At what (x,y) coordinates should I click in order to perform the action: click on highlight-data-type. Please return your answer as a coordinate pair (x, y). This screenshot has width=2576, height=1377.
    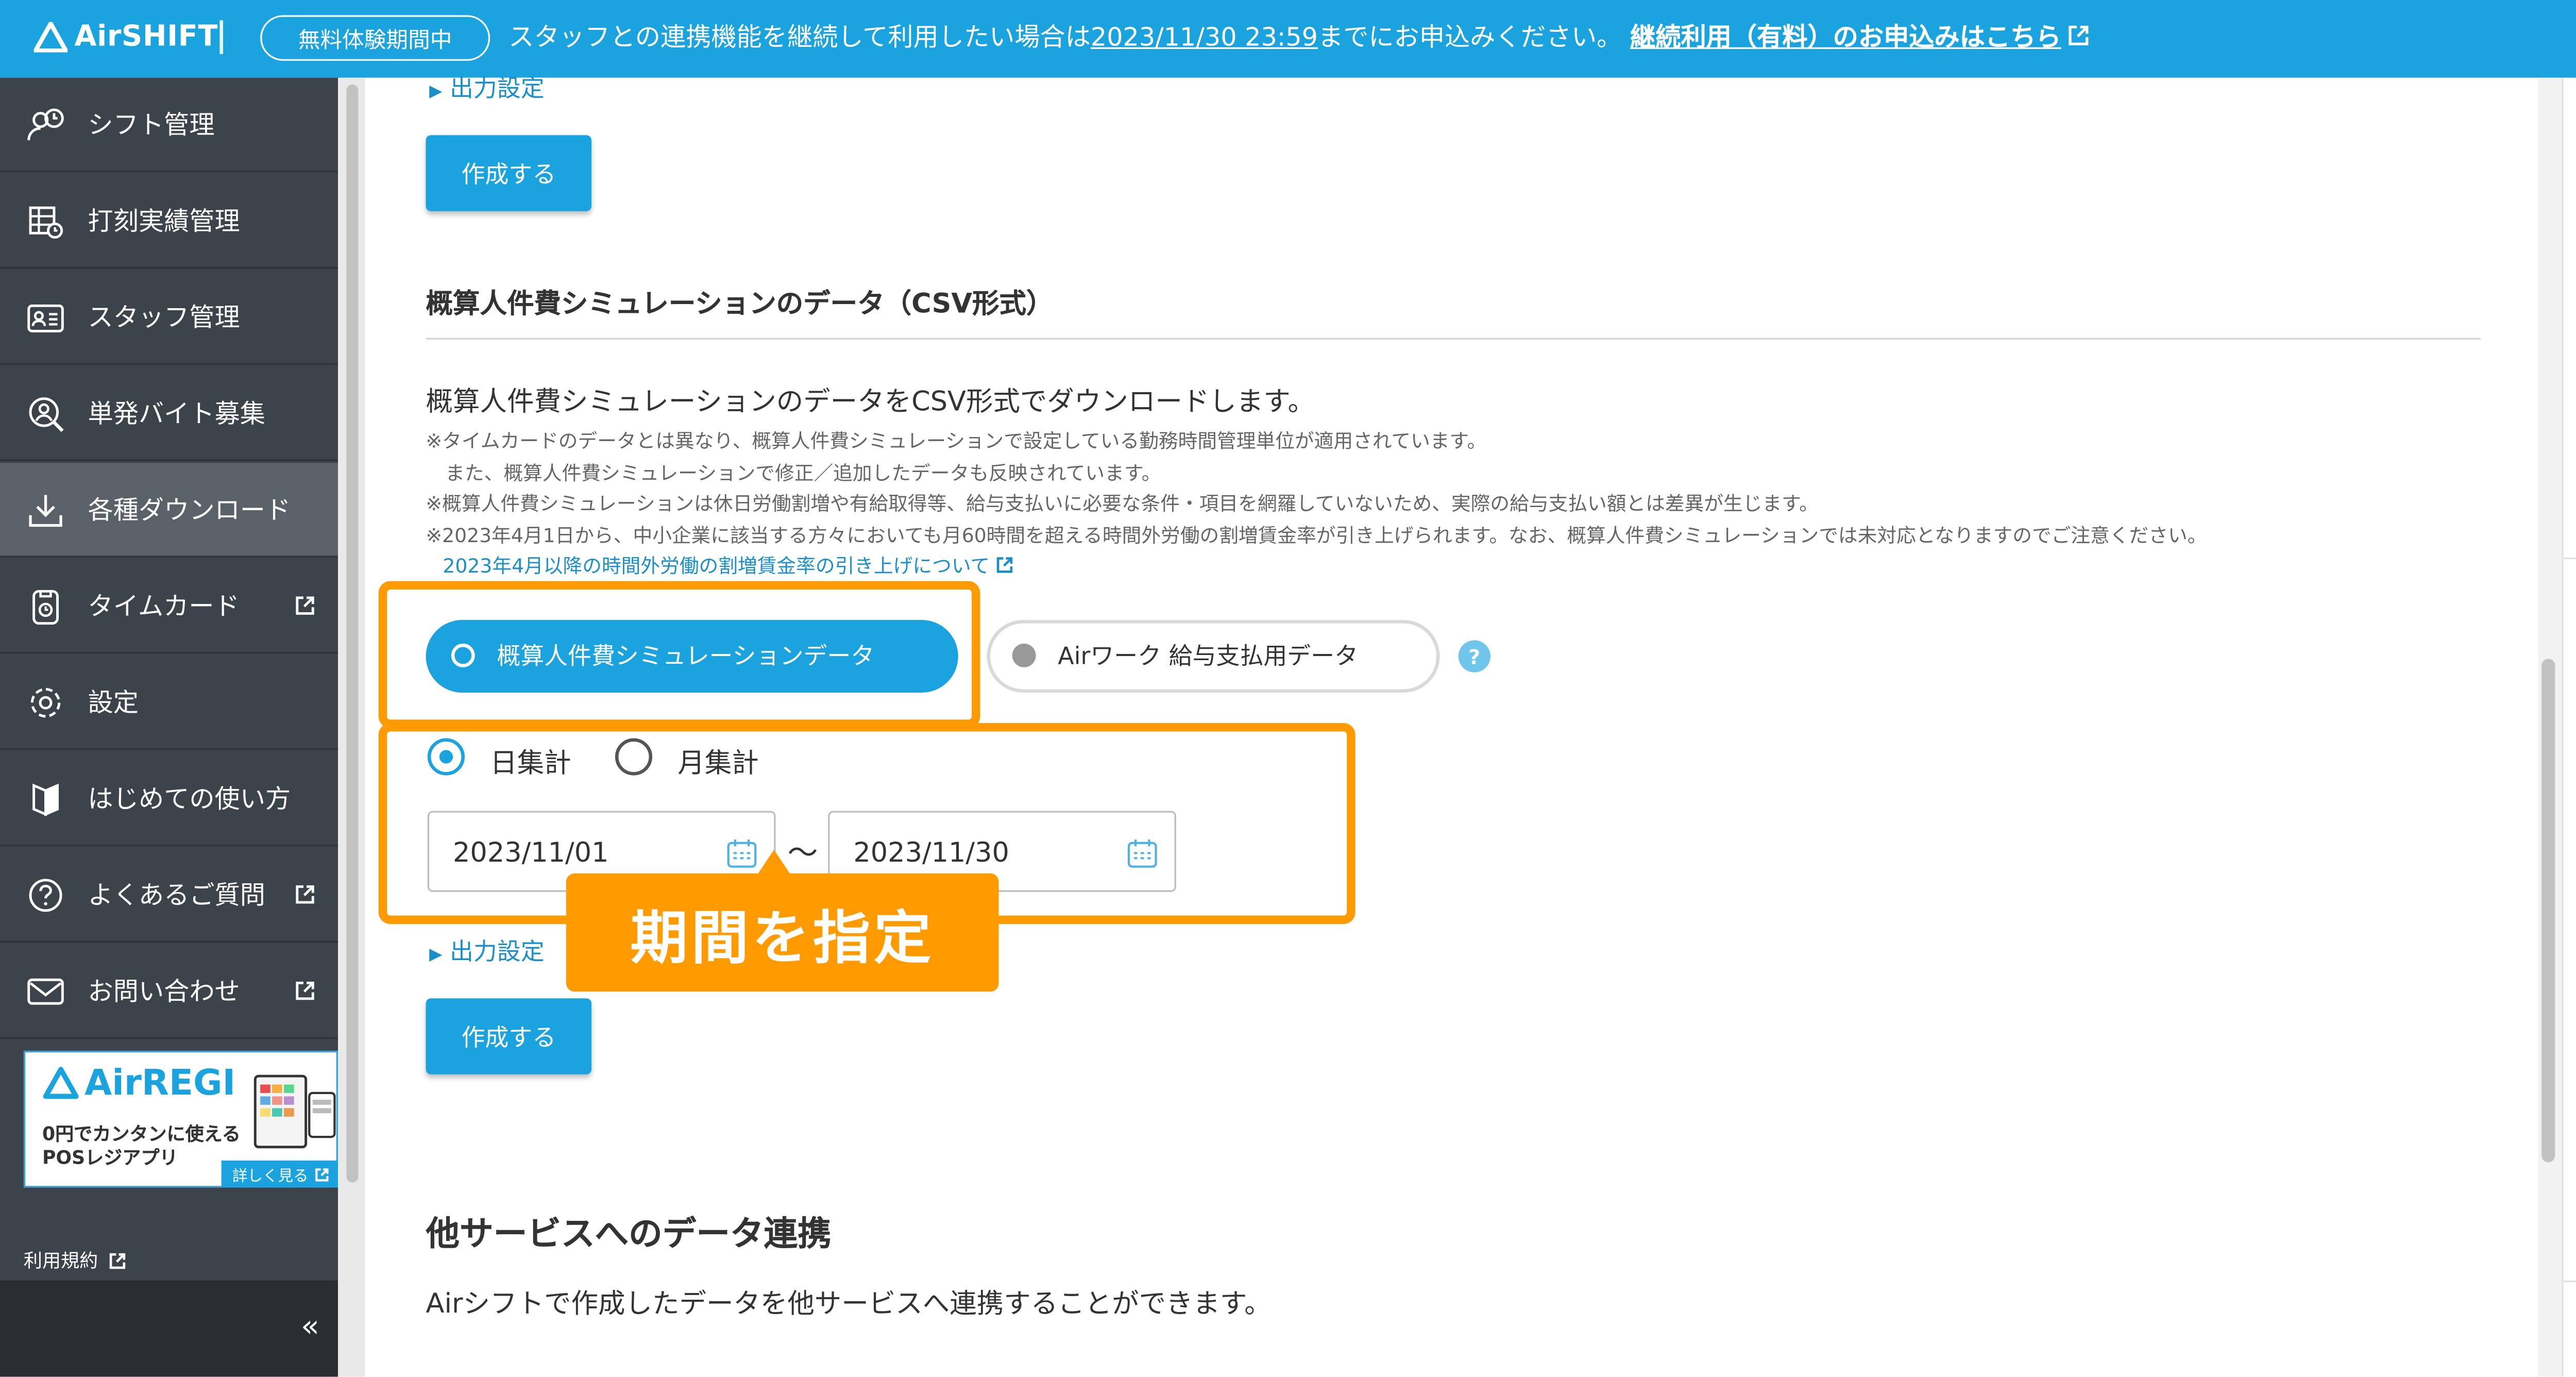
    Looking at the image, I should click on (679, 654).